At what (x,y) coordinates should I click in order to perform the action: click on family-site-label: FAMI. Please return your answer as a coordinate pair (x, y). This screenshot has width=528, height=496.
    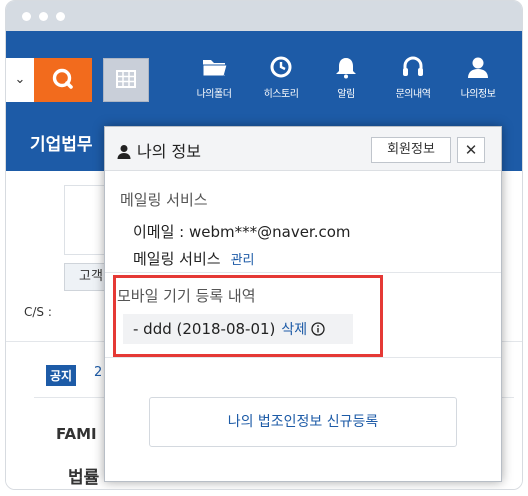
    Looking at the image, I should click on (76, 434).